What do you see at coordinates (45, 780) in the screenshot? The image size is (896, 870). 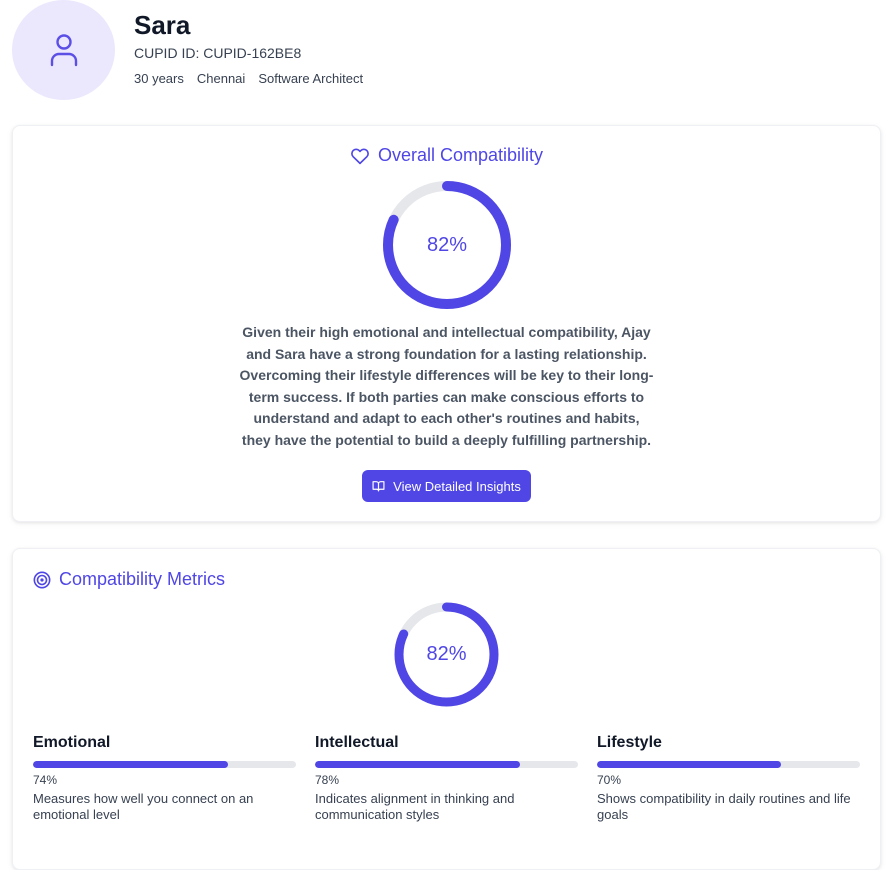 I see `metric-value: 74%` at bounding box center [45, 780].